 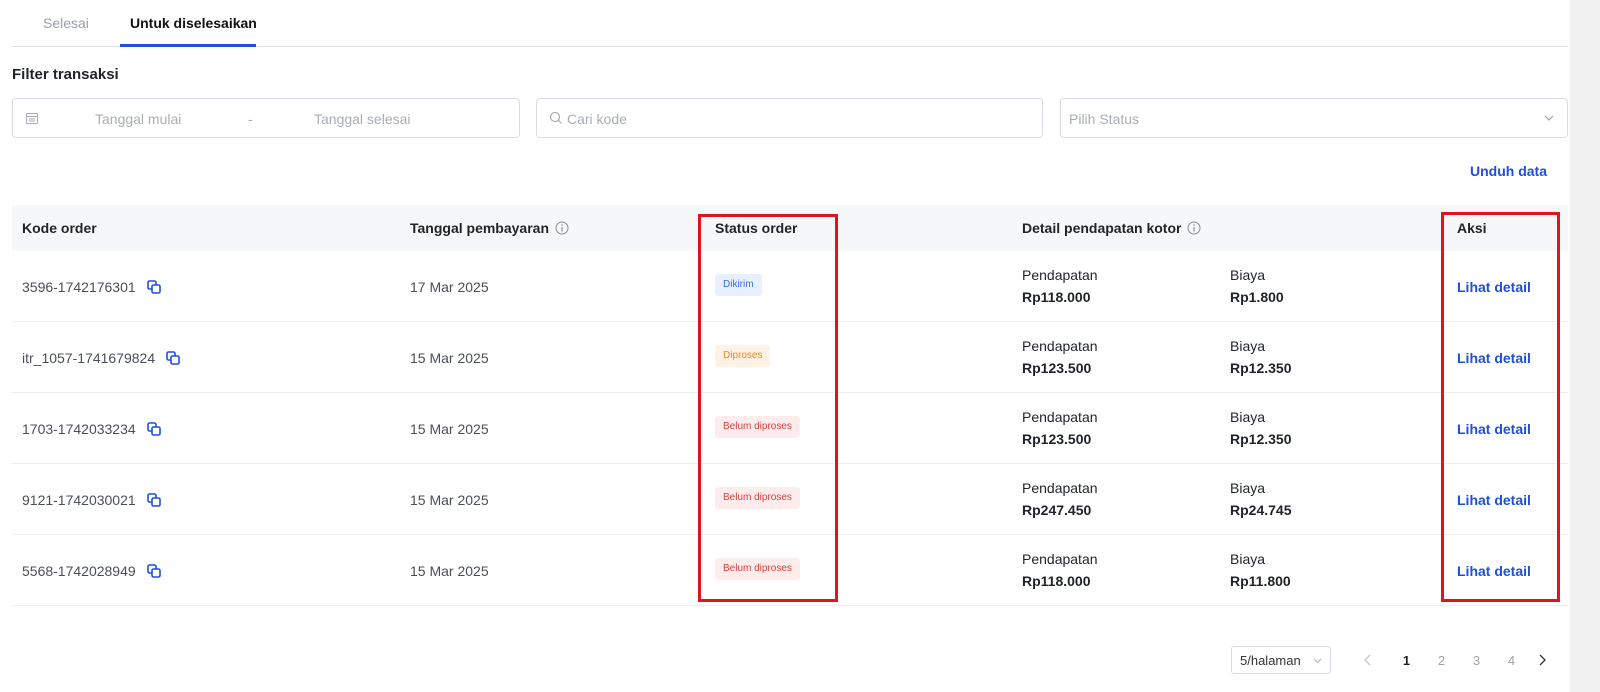 I want to click on header-tanggal-pembayaran-label: Tanggal pembayaran, so click(x=480, y=228).